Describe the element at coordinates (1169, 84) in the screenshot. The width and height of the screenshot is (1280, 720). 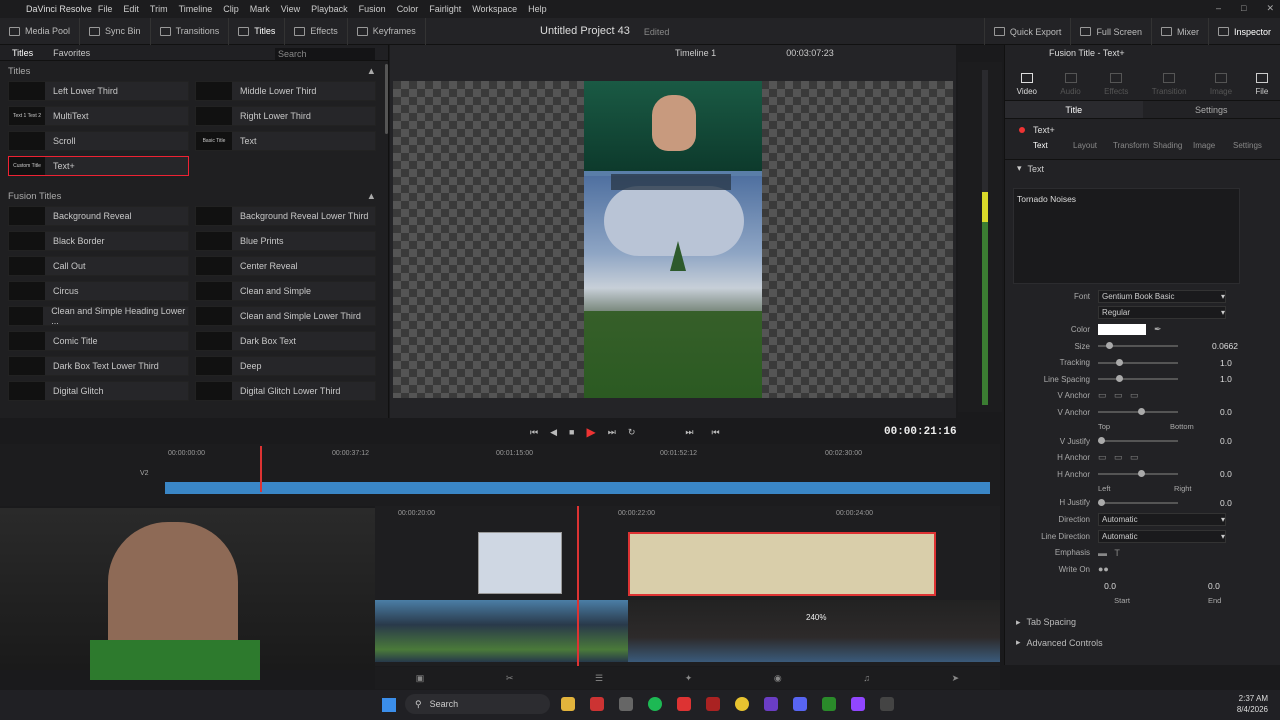
I see `tab-transition: Transition` at that location.